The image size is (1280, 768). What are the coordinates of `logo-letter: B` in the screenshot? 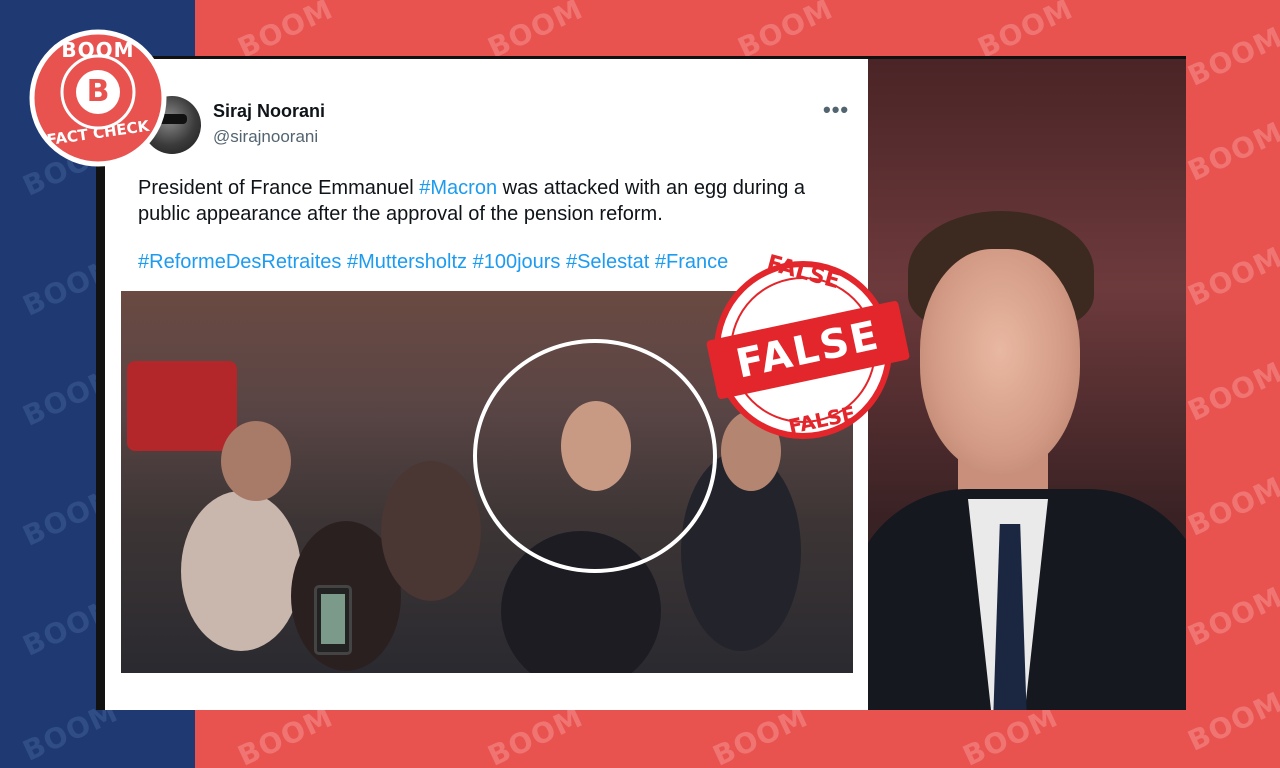 It's located at (98, 92).